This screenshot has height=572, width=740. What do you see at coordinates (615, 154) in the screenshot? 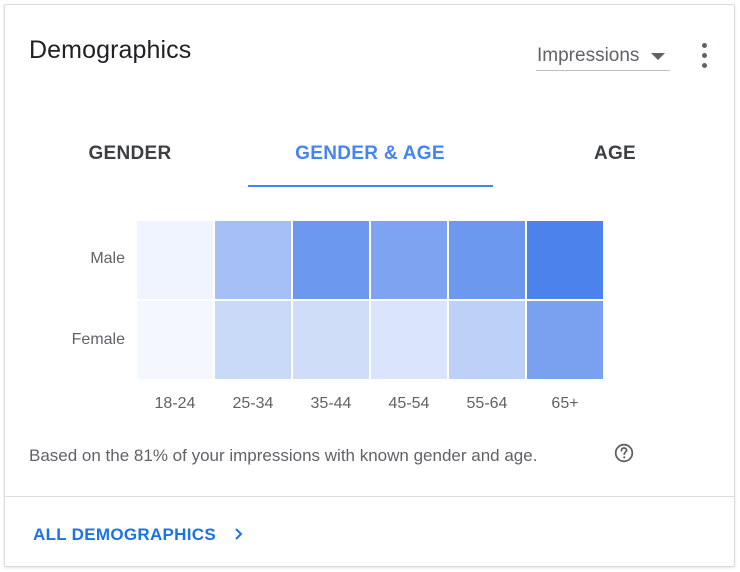
I see `tab-age: AGE` at bounding box center [615, 154].